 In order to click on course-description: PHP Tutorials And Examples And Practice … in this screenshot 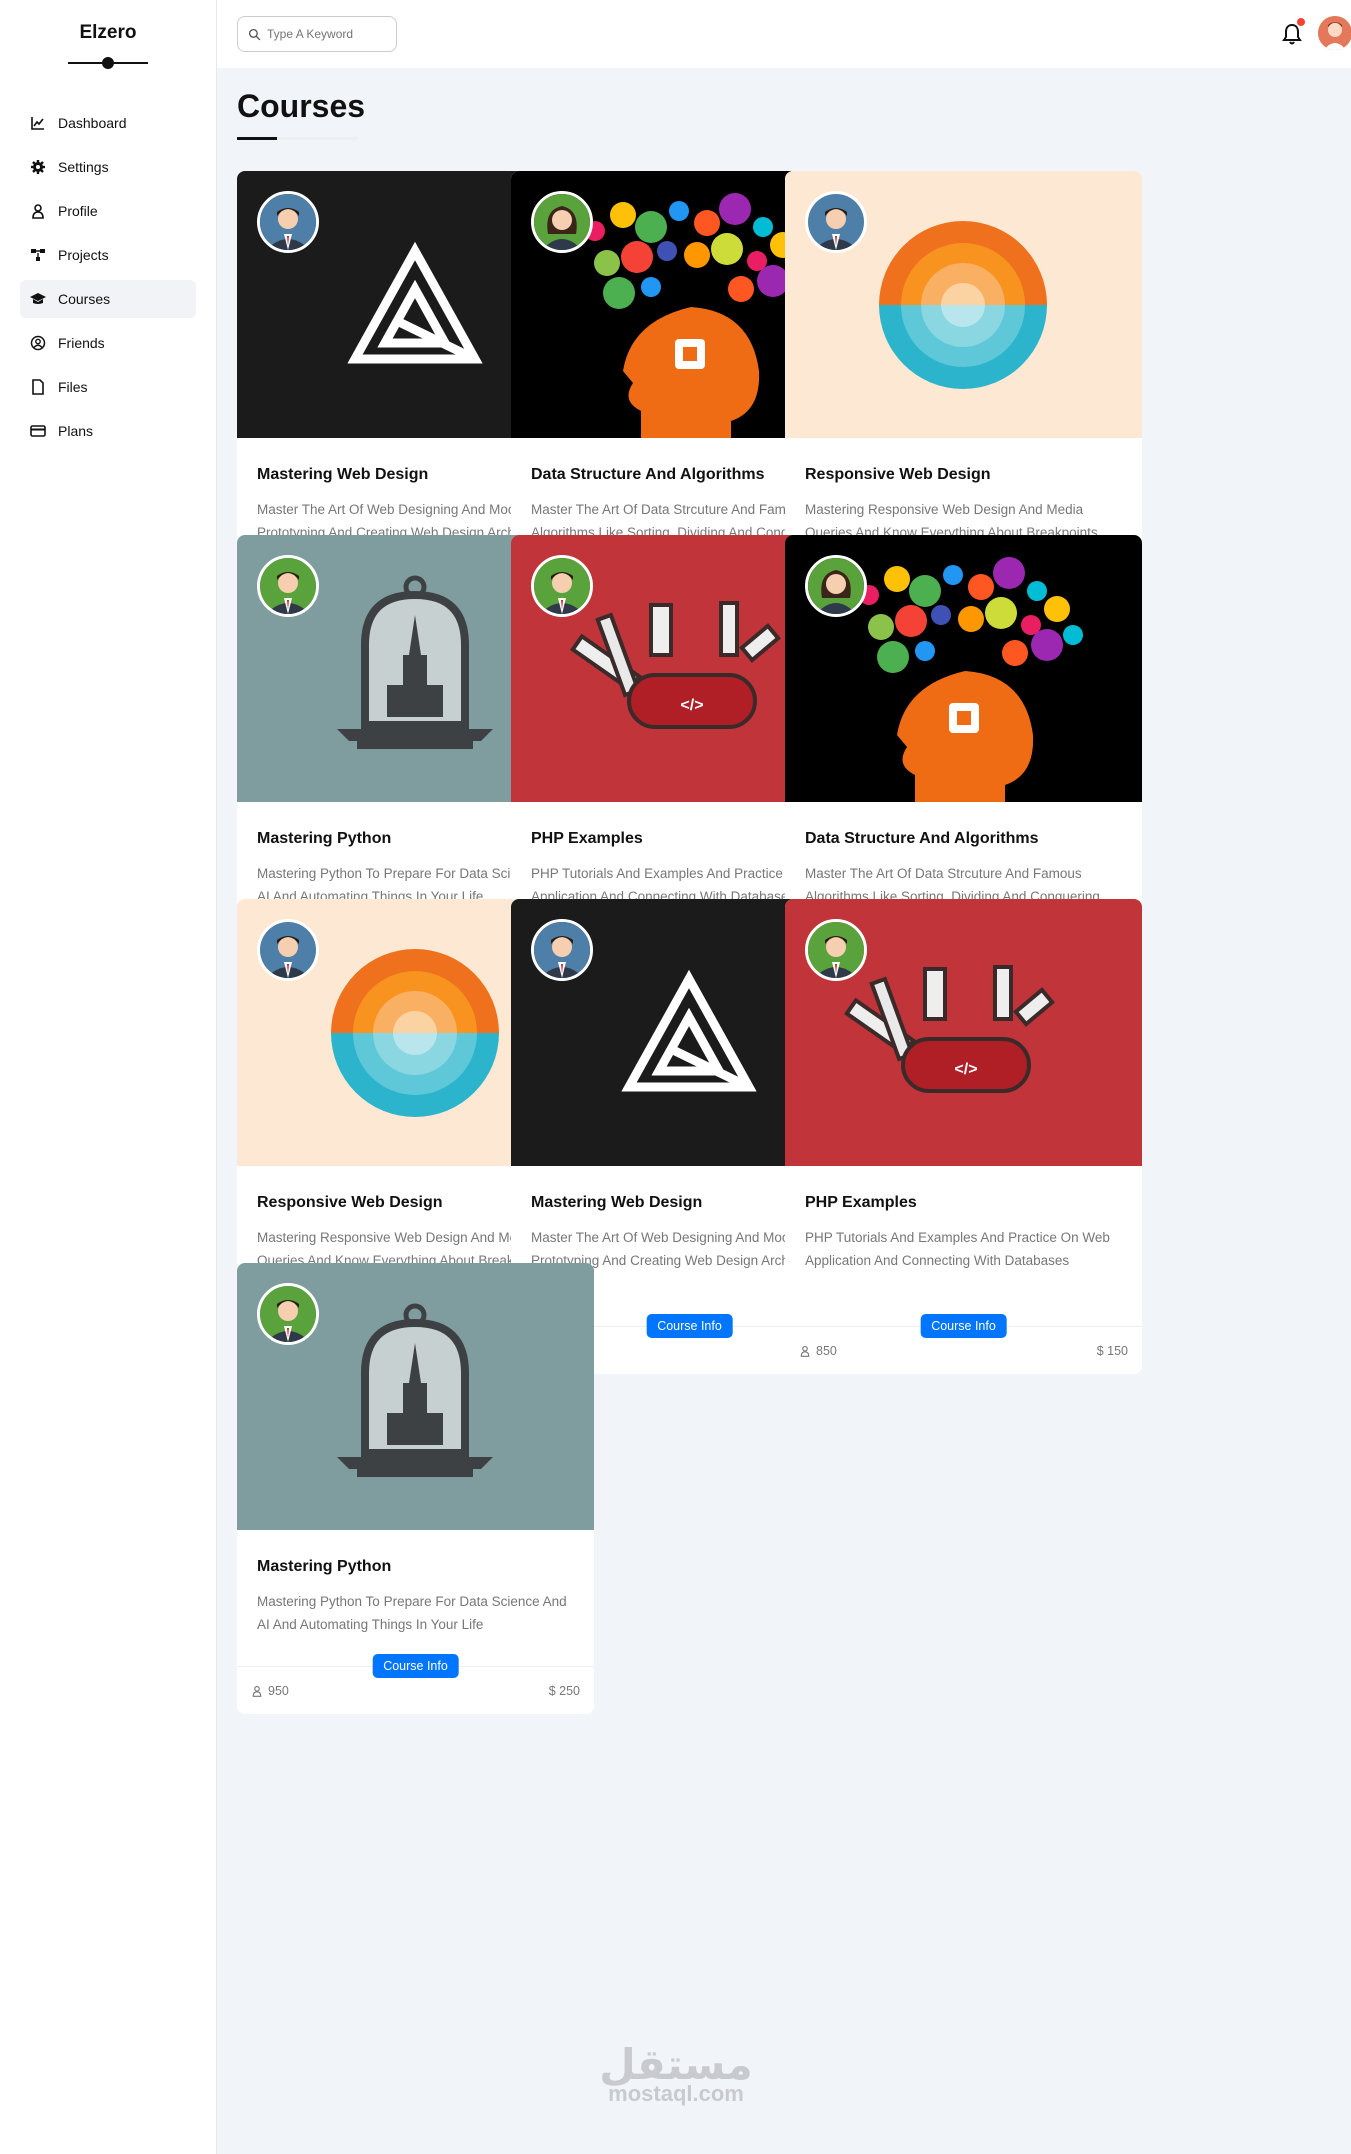, I will do `click(957, 1249)`.